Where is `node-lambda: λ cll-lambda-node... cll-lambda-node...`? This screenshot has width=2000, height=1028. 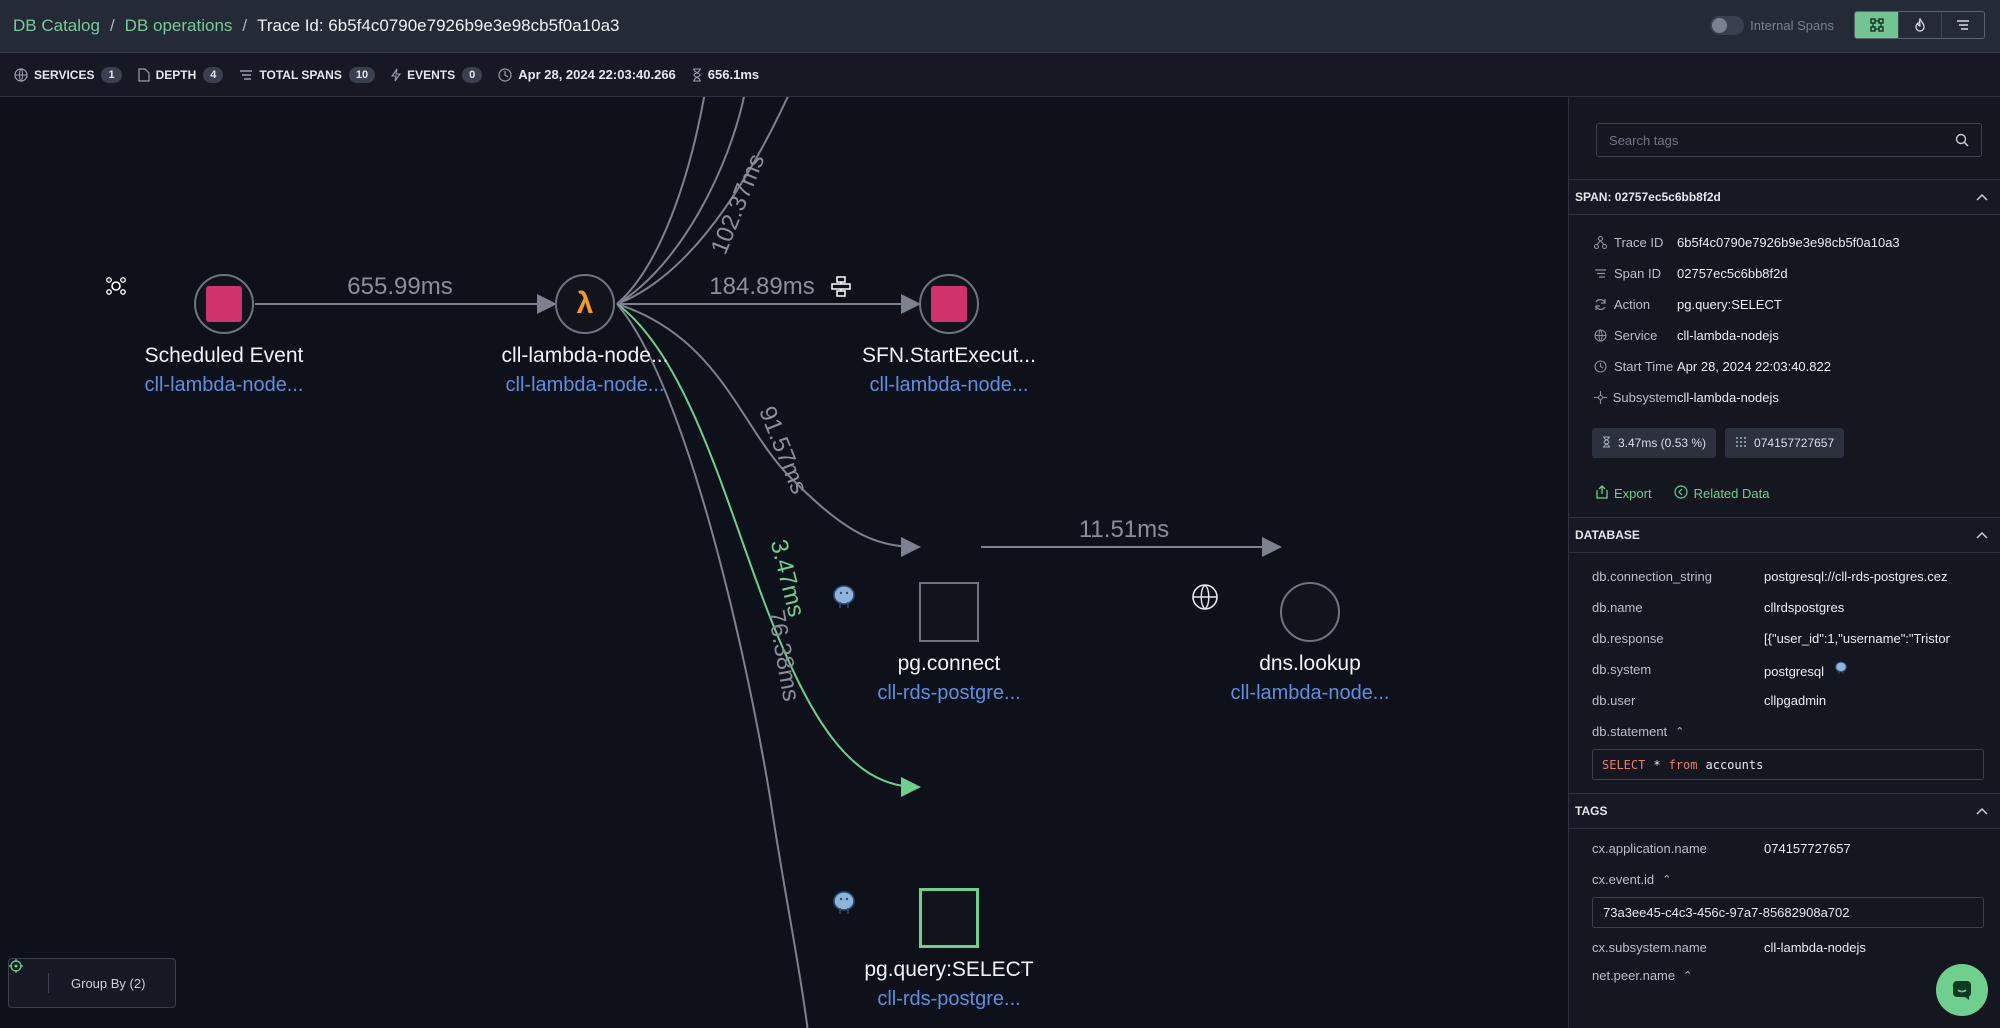
node-lambda: λ cll-lambda-node... cll-lambda-node... is located at coordinates (585, 335).